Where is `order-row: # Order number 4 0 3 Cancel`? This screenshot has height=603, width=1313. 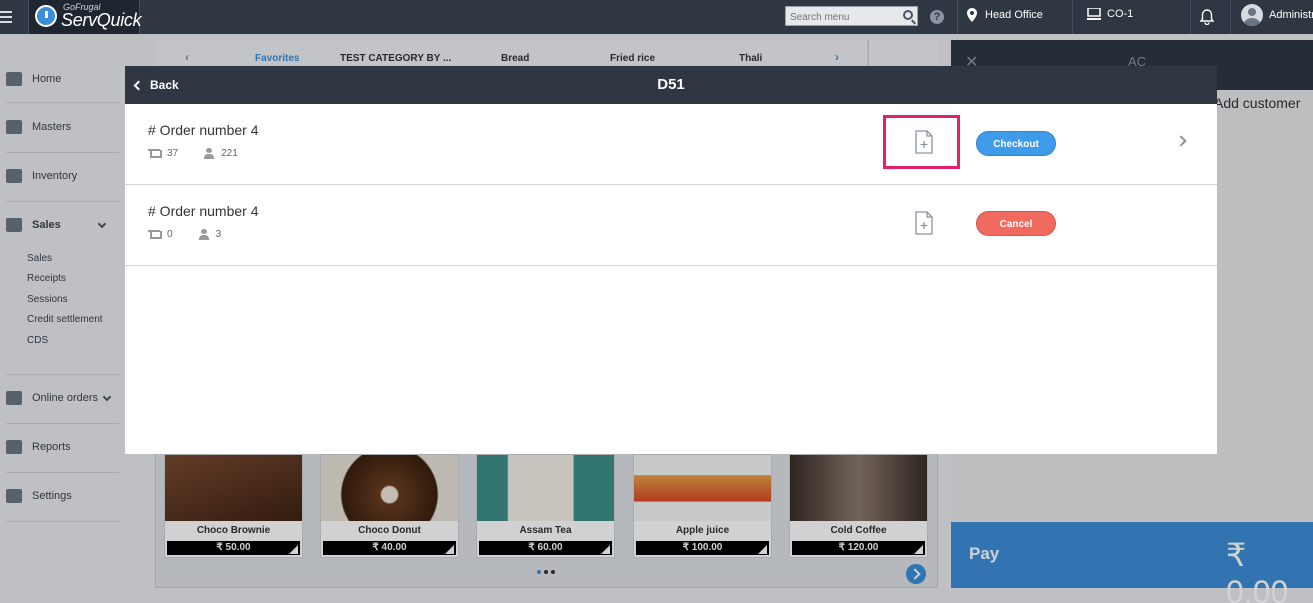
order-row: # Order number 4 0 3 Cancel is located at coordinates (671, 225).